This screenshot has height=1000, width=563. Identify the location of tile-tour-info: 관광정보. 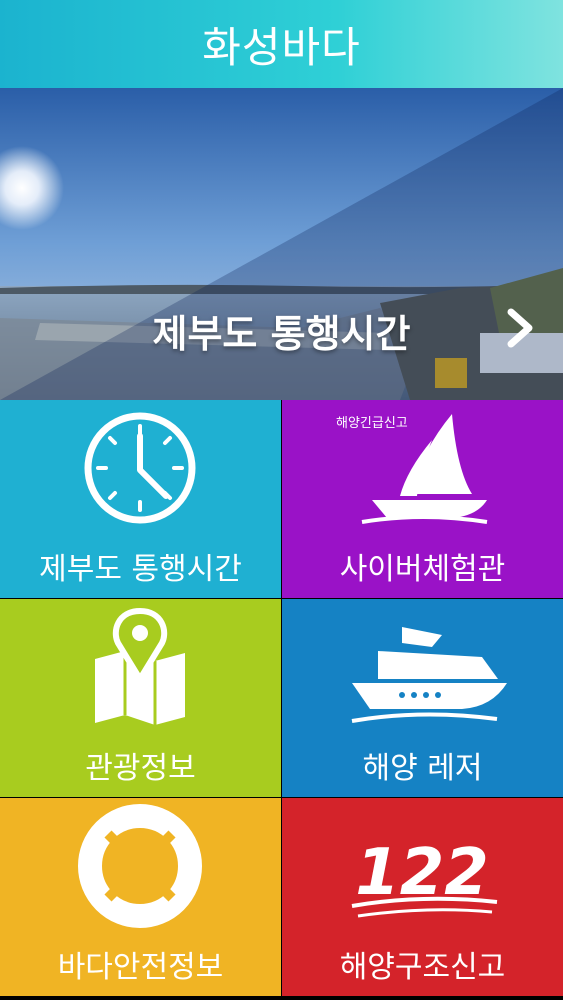
(140, 698).